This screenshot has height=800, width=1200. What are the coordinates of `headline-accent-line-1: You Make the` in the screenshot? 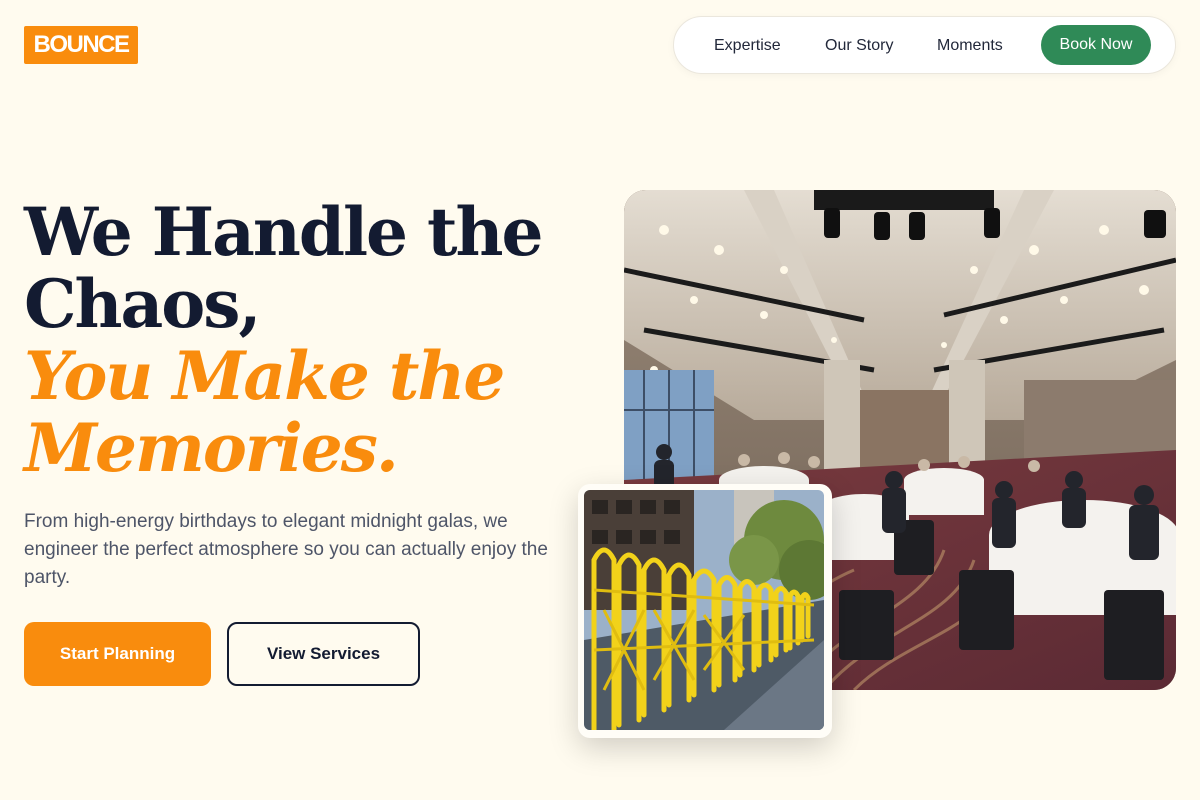 It's located at (264, 376).